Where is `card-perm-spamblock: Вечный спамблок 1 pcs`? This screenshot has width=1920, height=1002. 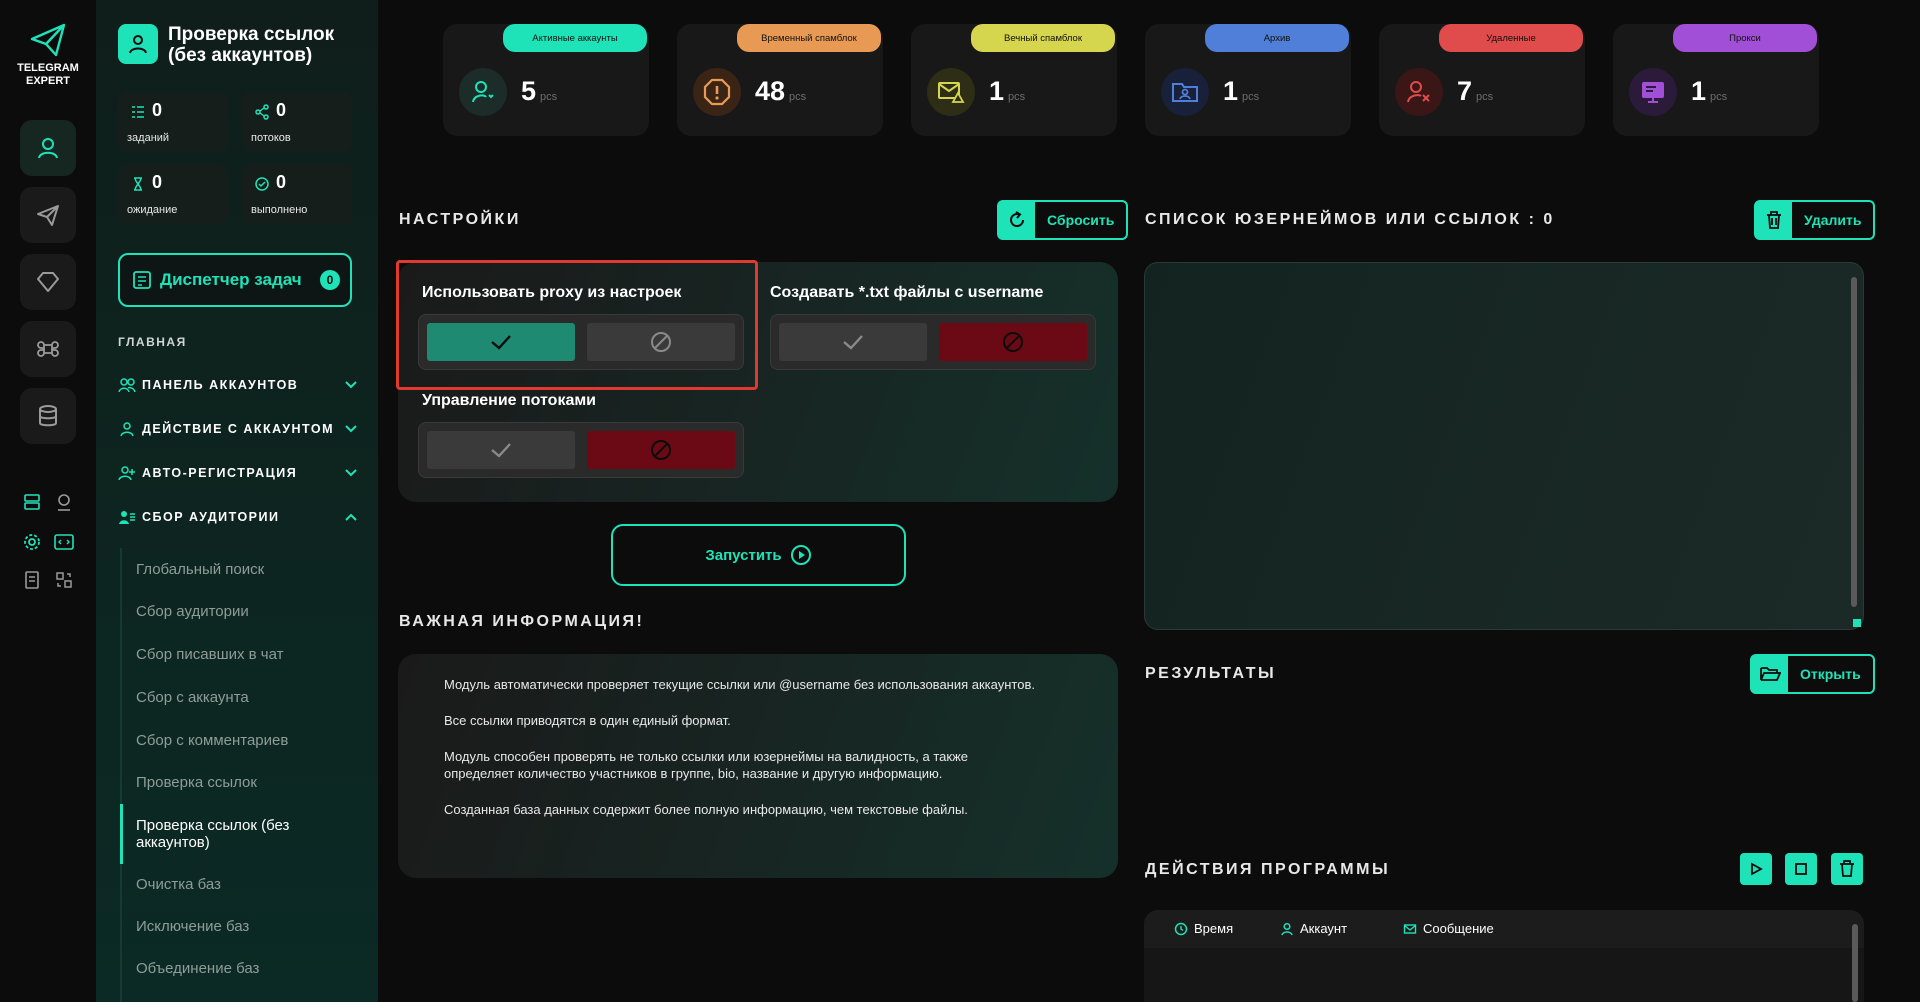
card-perm-spamblock: Вечный спамблок 1 pcs is located at coordinates (1014, 80).